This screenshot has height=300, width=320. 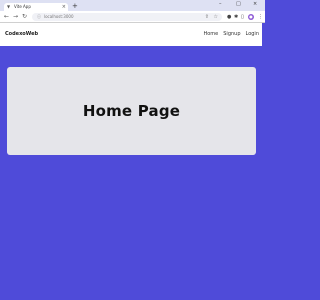 What do you see at coordinates (220, 4) in the screenshot?
I see `minimize-button: –` at bounding box center [220, 4].